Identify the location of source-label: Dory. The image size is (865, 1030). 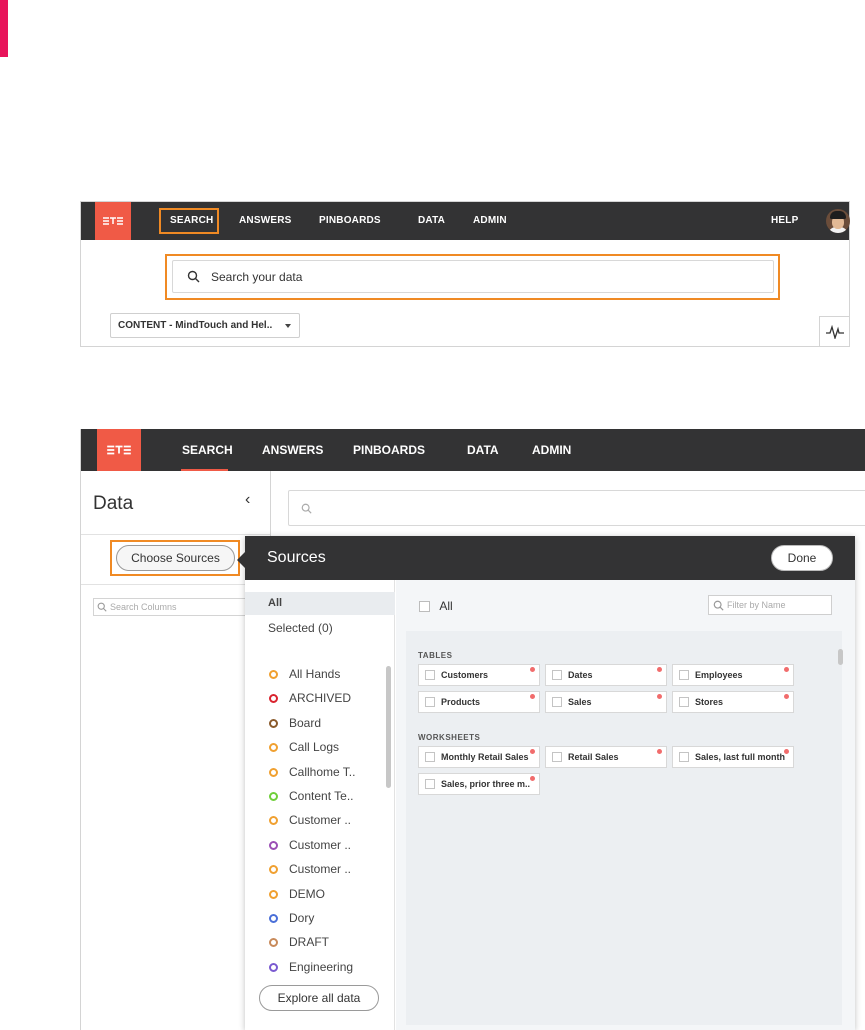
(302, 917).